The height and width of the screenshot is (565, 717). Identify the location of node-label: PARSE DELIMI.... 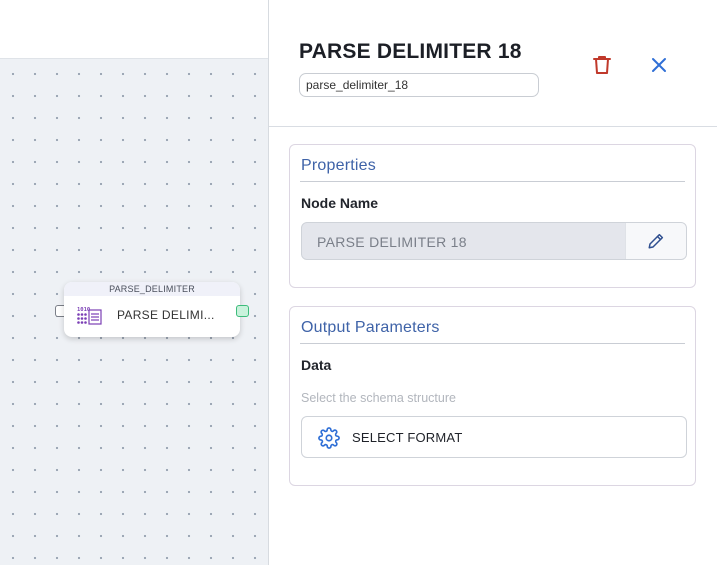
(166, 315).